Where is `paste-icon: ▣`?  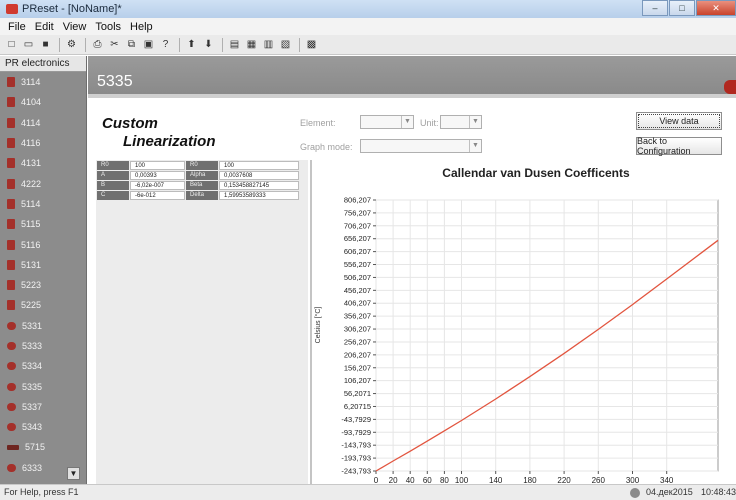 paste-icon: ▣ is located at coordinates (148, 45).